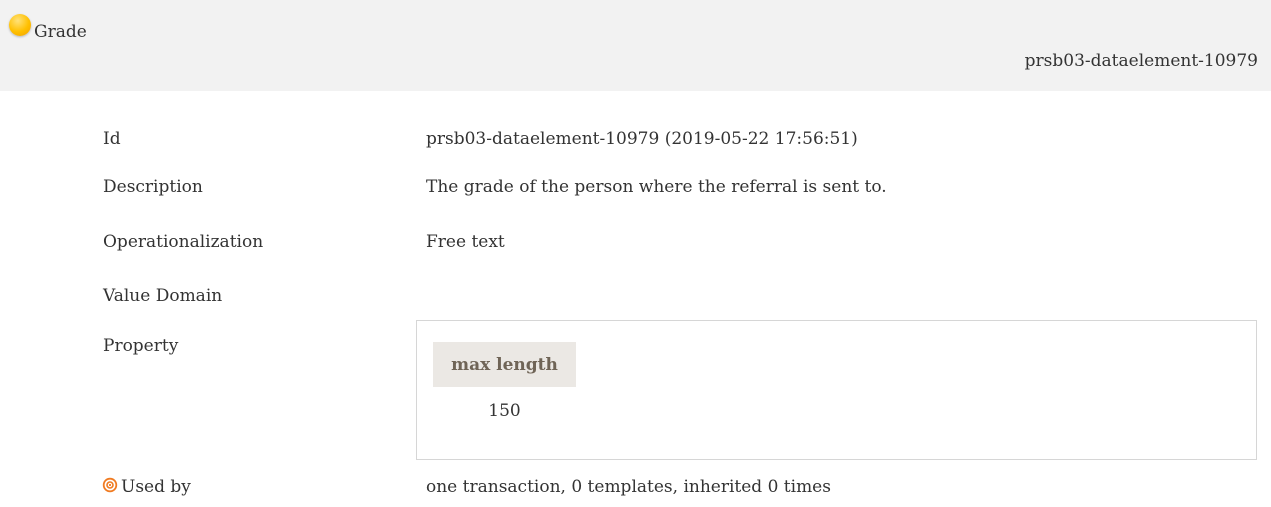 The image size is (1271, 507). I want to click on status-orb-icon, so click(20, 25).